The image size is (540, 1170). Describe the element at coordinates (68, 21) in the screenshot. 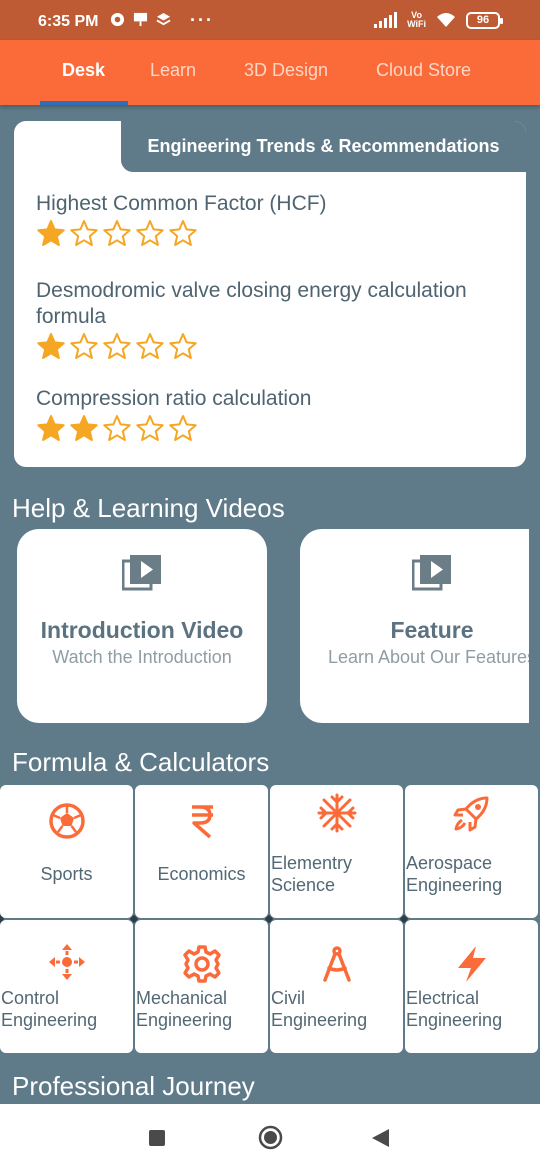

I see `status-time: 6:35 PM` at that location.